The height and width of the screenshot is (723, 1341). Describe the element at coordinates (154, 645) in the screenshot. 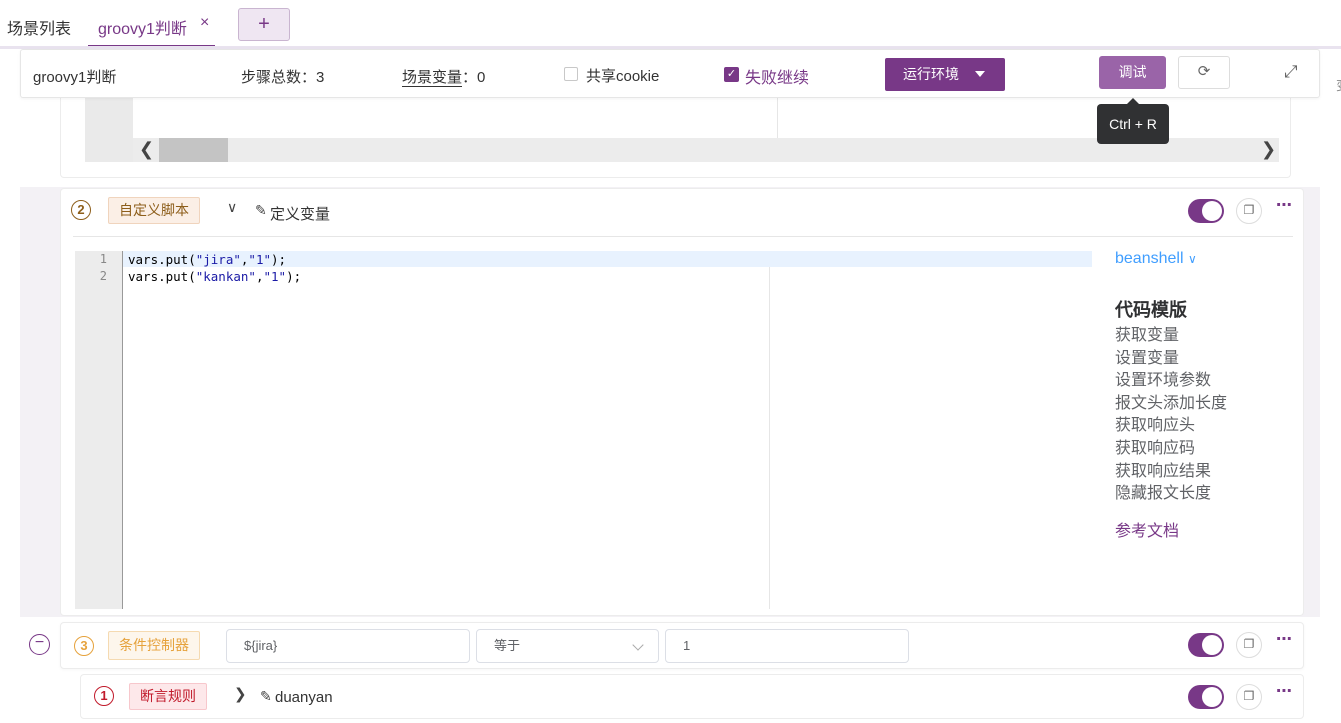

I see `step-type-tag: 条件控制器` at that location.